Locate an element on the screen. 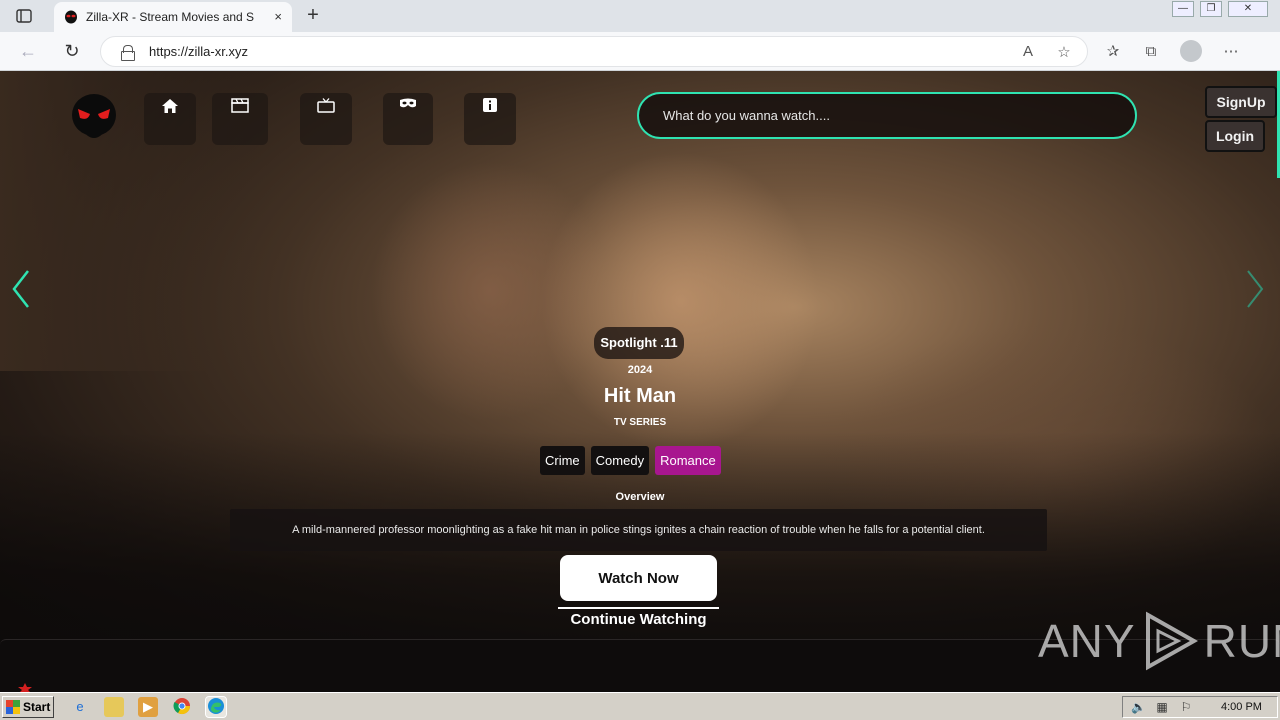 This screenshot has width=1280, height=720. tab-actions-icon is located at coordinates (24, 16).